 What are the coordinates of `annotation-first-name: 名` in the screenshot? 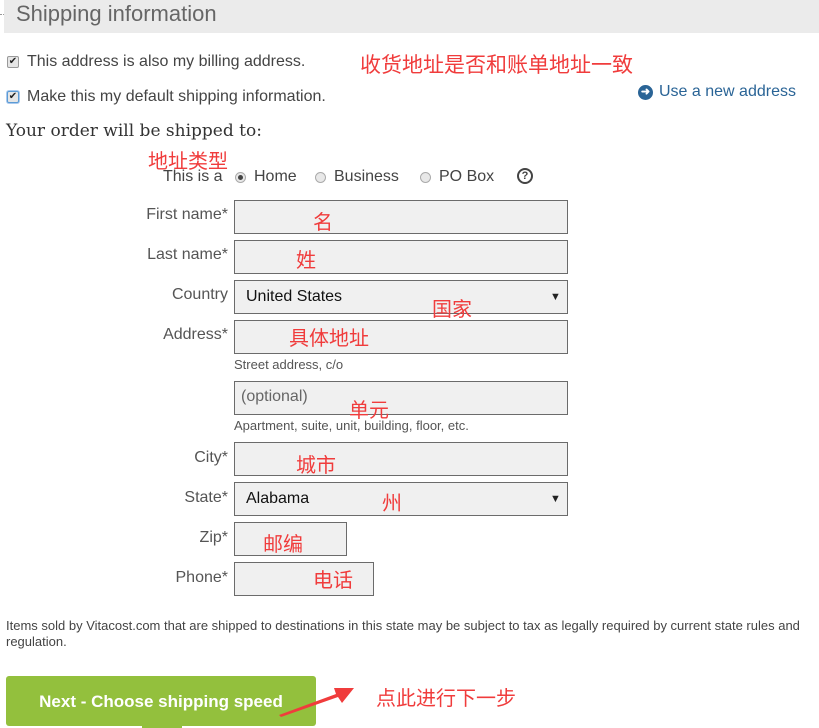 It's located at (323, 222).